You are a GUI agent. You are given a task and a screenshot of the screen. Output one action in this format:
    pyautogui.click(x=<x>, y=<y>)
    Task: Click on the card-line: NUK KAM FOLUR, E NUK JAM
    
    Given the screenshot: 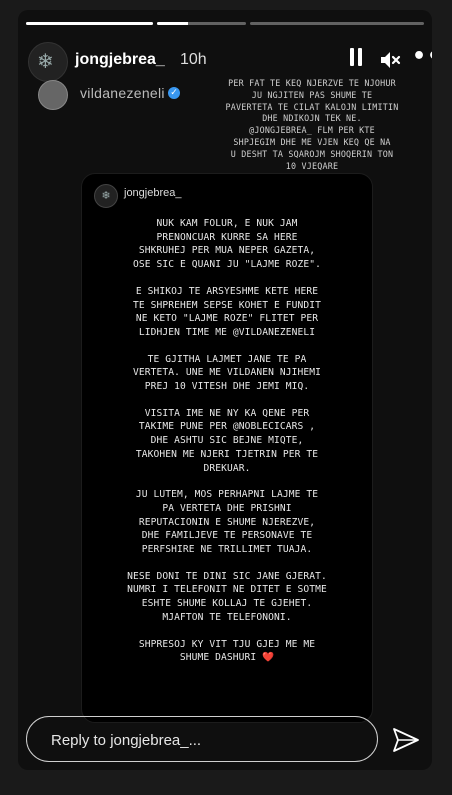 What is the action you would take?
    pyautogui.click(x=227, y=223)
    